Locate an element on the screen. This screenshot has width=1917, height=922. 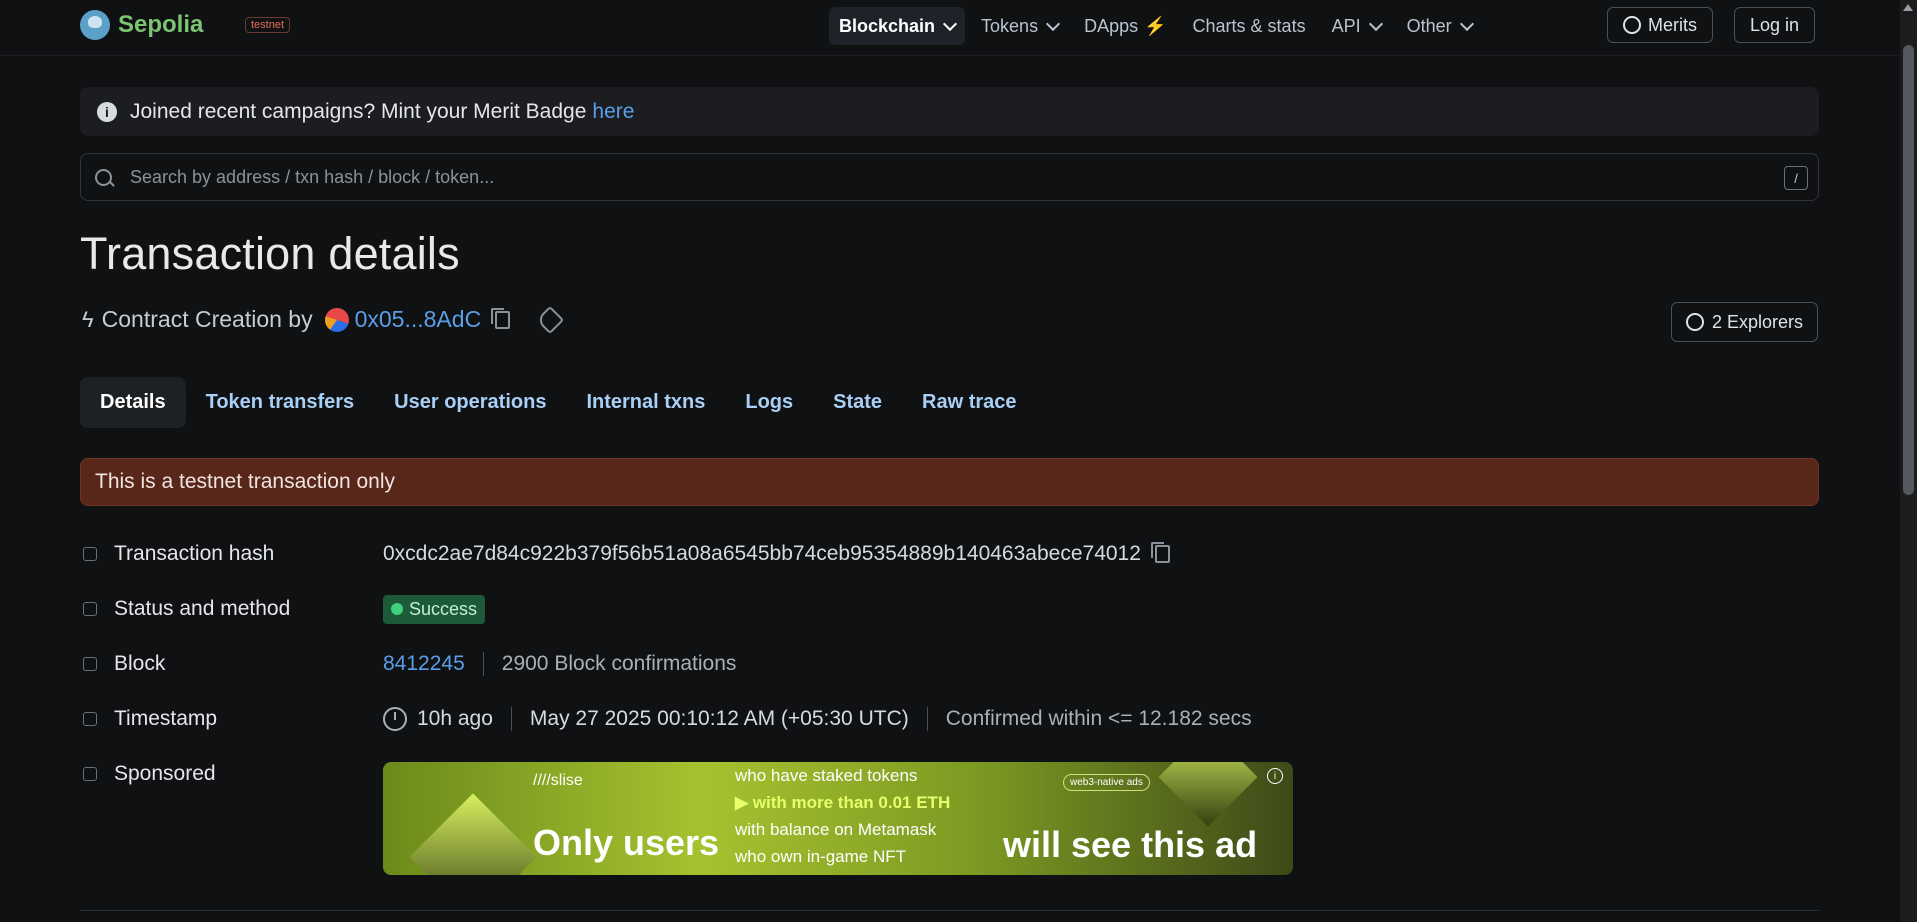
explorers-button: 2 Explorers is located at coordinates (1745, 322).